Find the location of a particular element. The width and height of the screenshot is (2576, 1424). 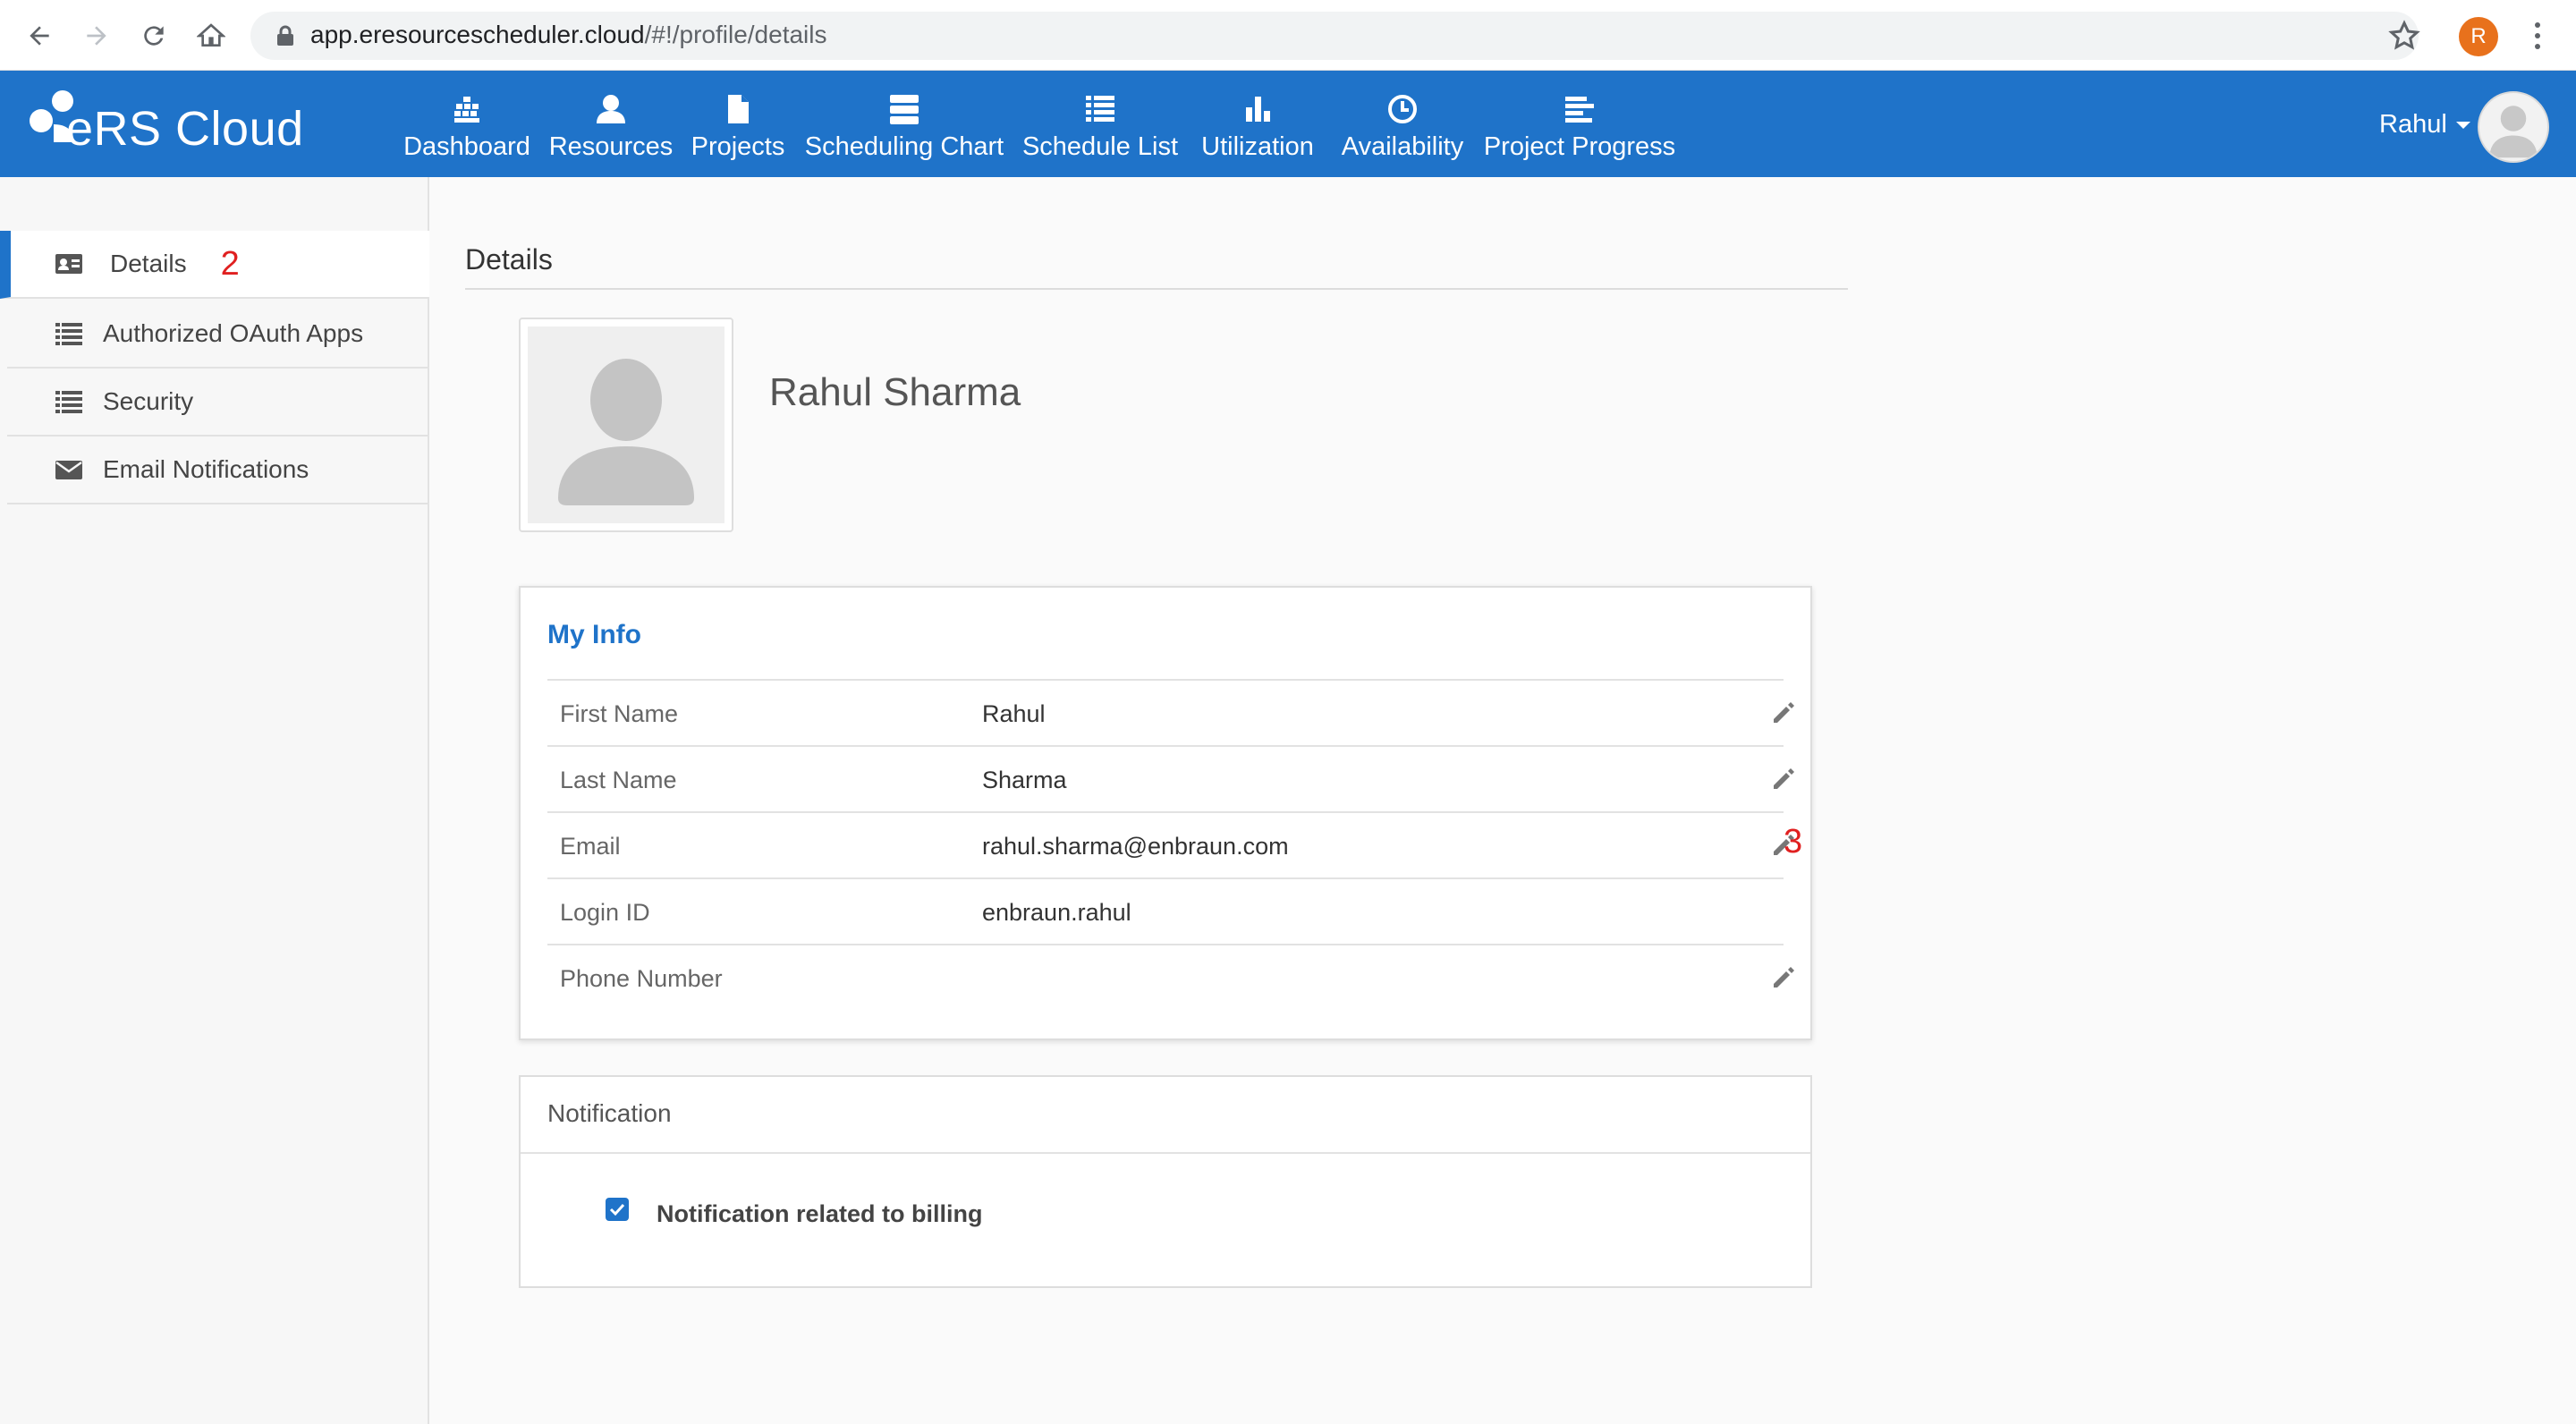

nav-label: Resources is located at coordinates (611, 146).